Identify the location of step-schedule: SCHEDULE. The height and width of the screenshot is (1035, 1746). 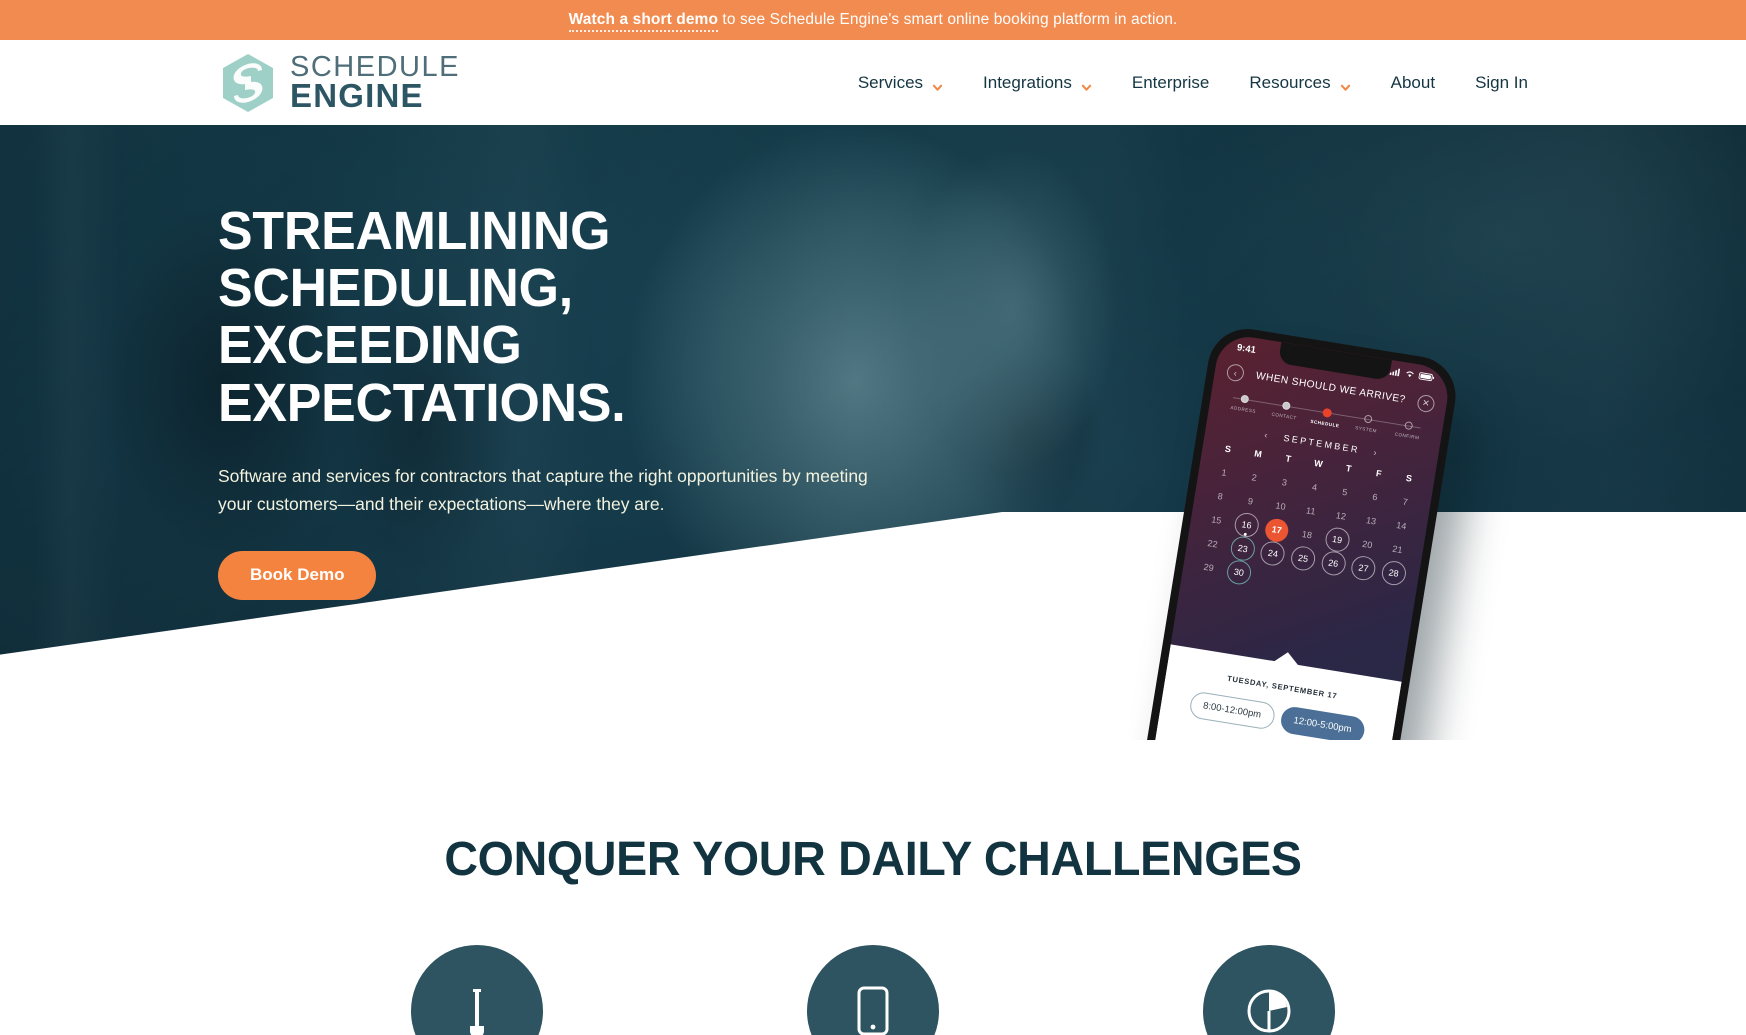
(1326, 417).